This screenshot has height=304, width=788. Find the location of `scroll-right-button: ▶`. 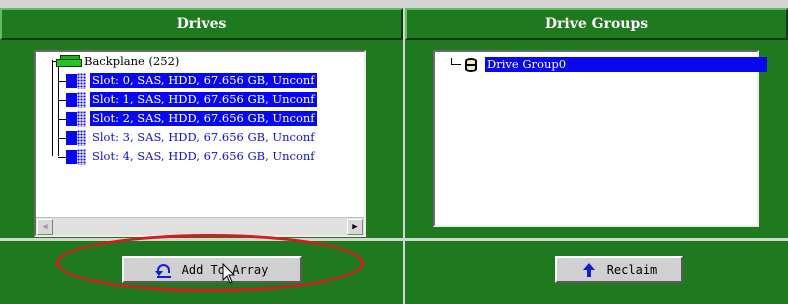

scroll-right-button: ▶ is located at coordinates (355, 227).